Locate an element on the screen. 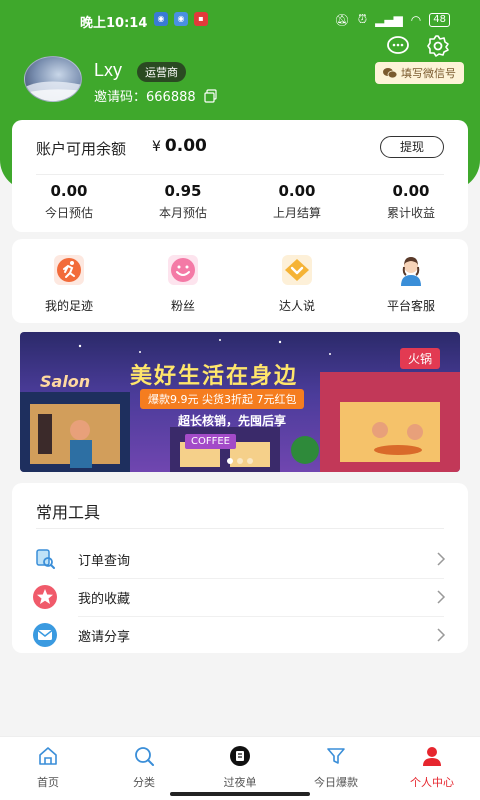 This screenshot has height=800, width=480. stat-label: 今日预估 is located at coordinates (68, 213).